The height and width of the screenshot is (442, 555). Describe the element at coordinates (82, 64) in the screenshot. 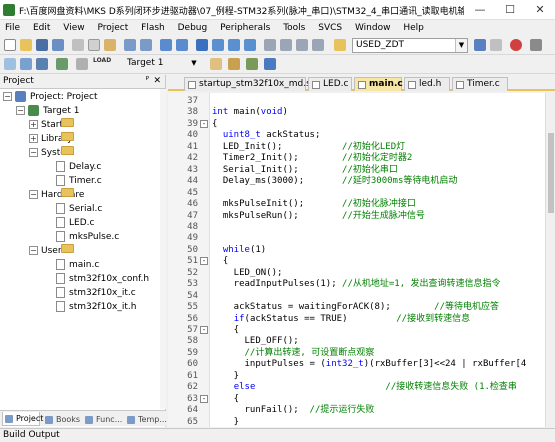

I see `stop-build-icon` at that location.